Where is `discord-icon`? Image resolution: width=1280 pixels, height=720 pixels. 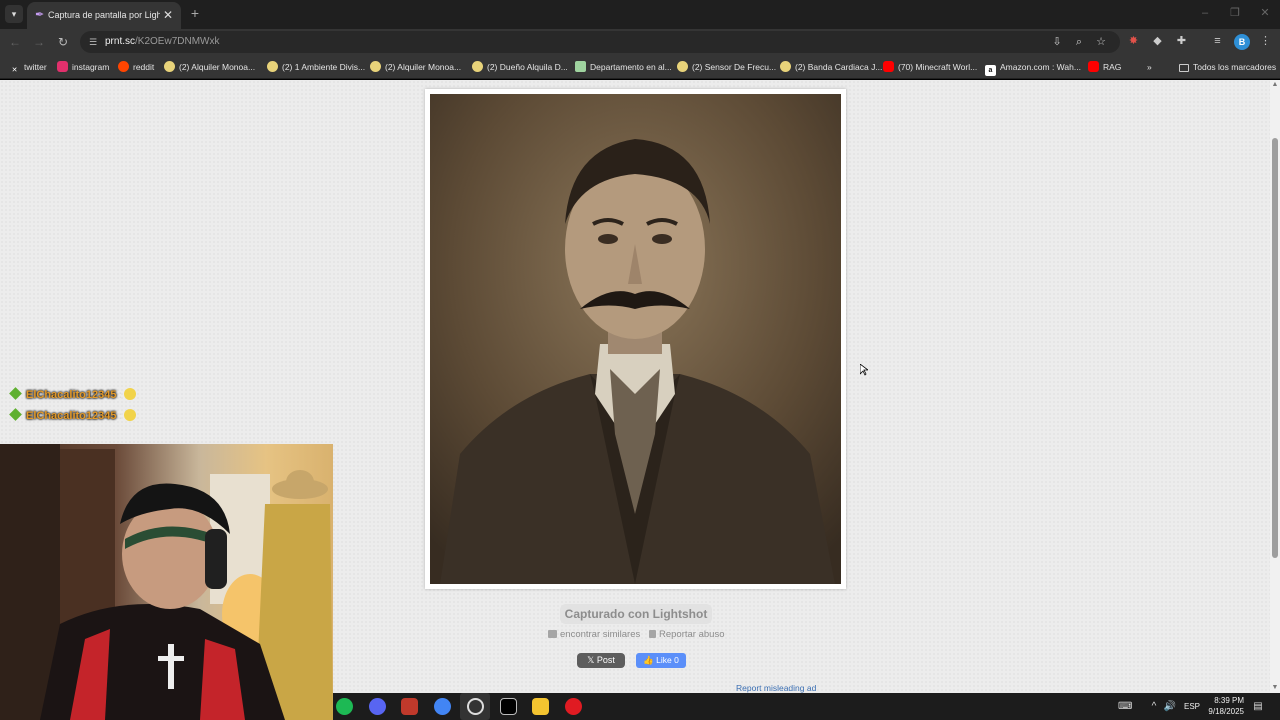 discord-icon is located at coordinates (377, 706).